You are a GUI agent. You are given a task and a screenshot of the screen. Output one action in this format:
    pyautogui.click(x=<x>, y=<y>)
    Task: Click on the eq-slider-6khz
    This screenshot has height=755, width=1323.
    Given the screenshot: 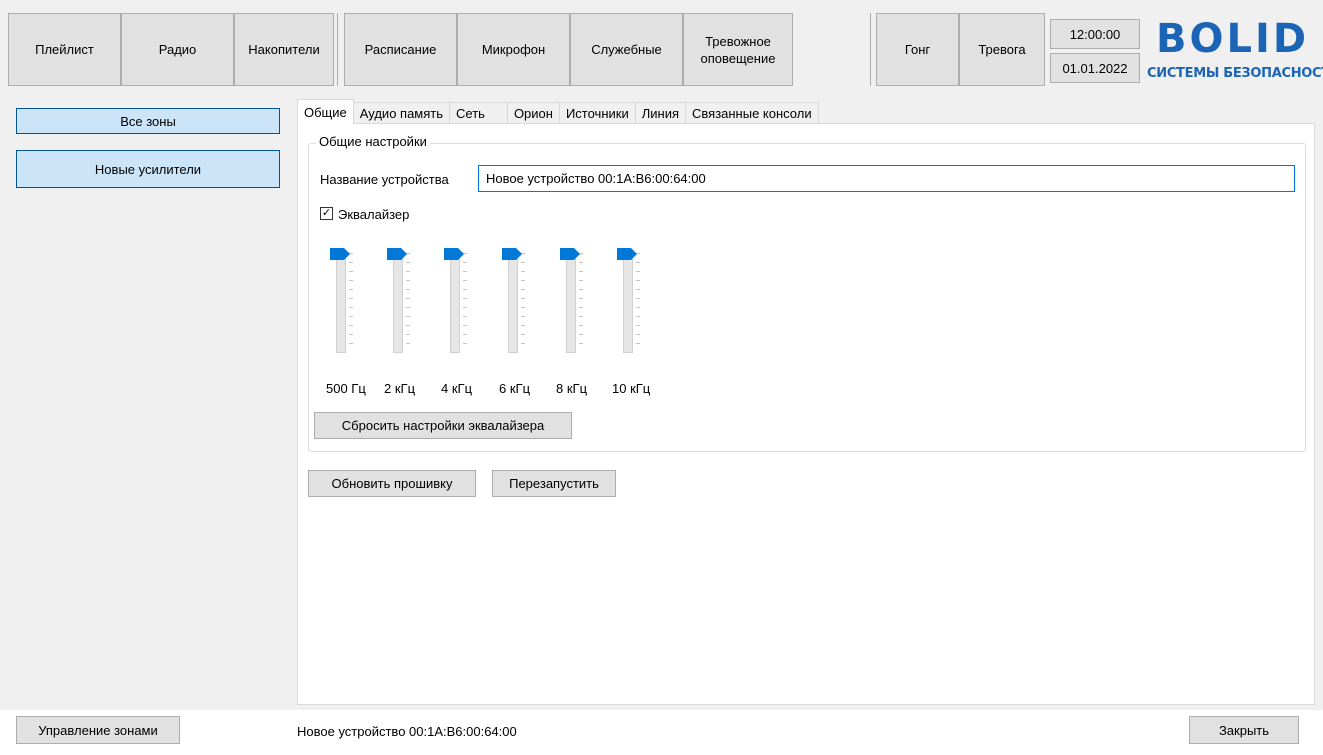 What is the action you would take?
    pyautogui.click(x=514, y=300)
    